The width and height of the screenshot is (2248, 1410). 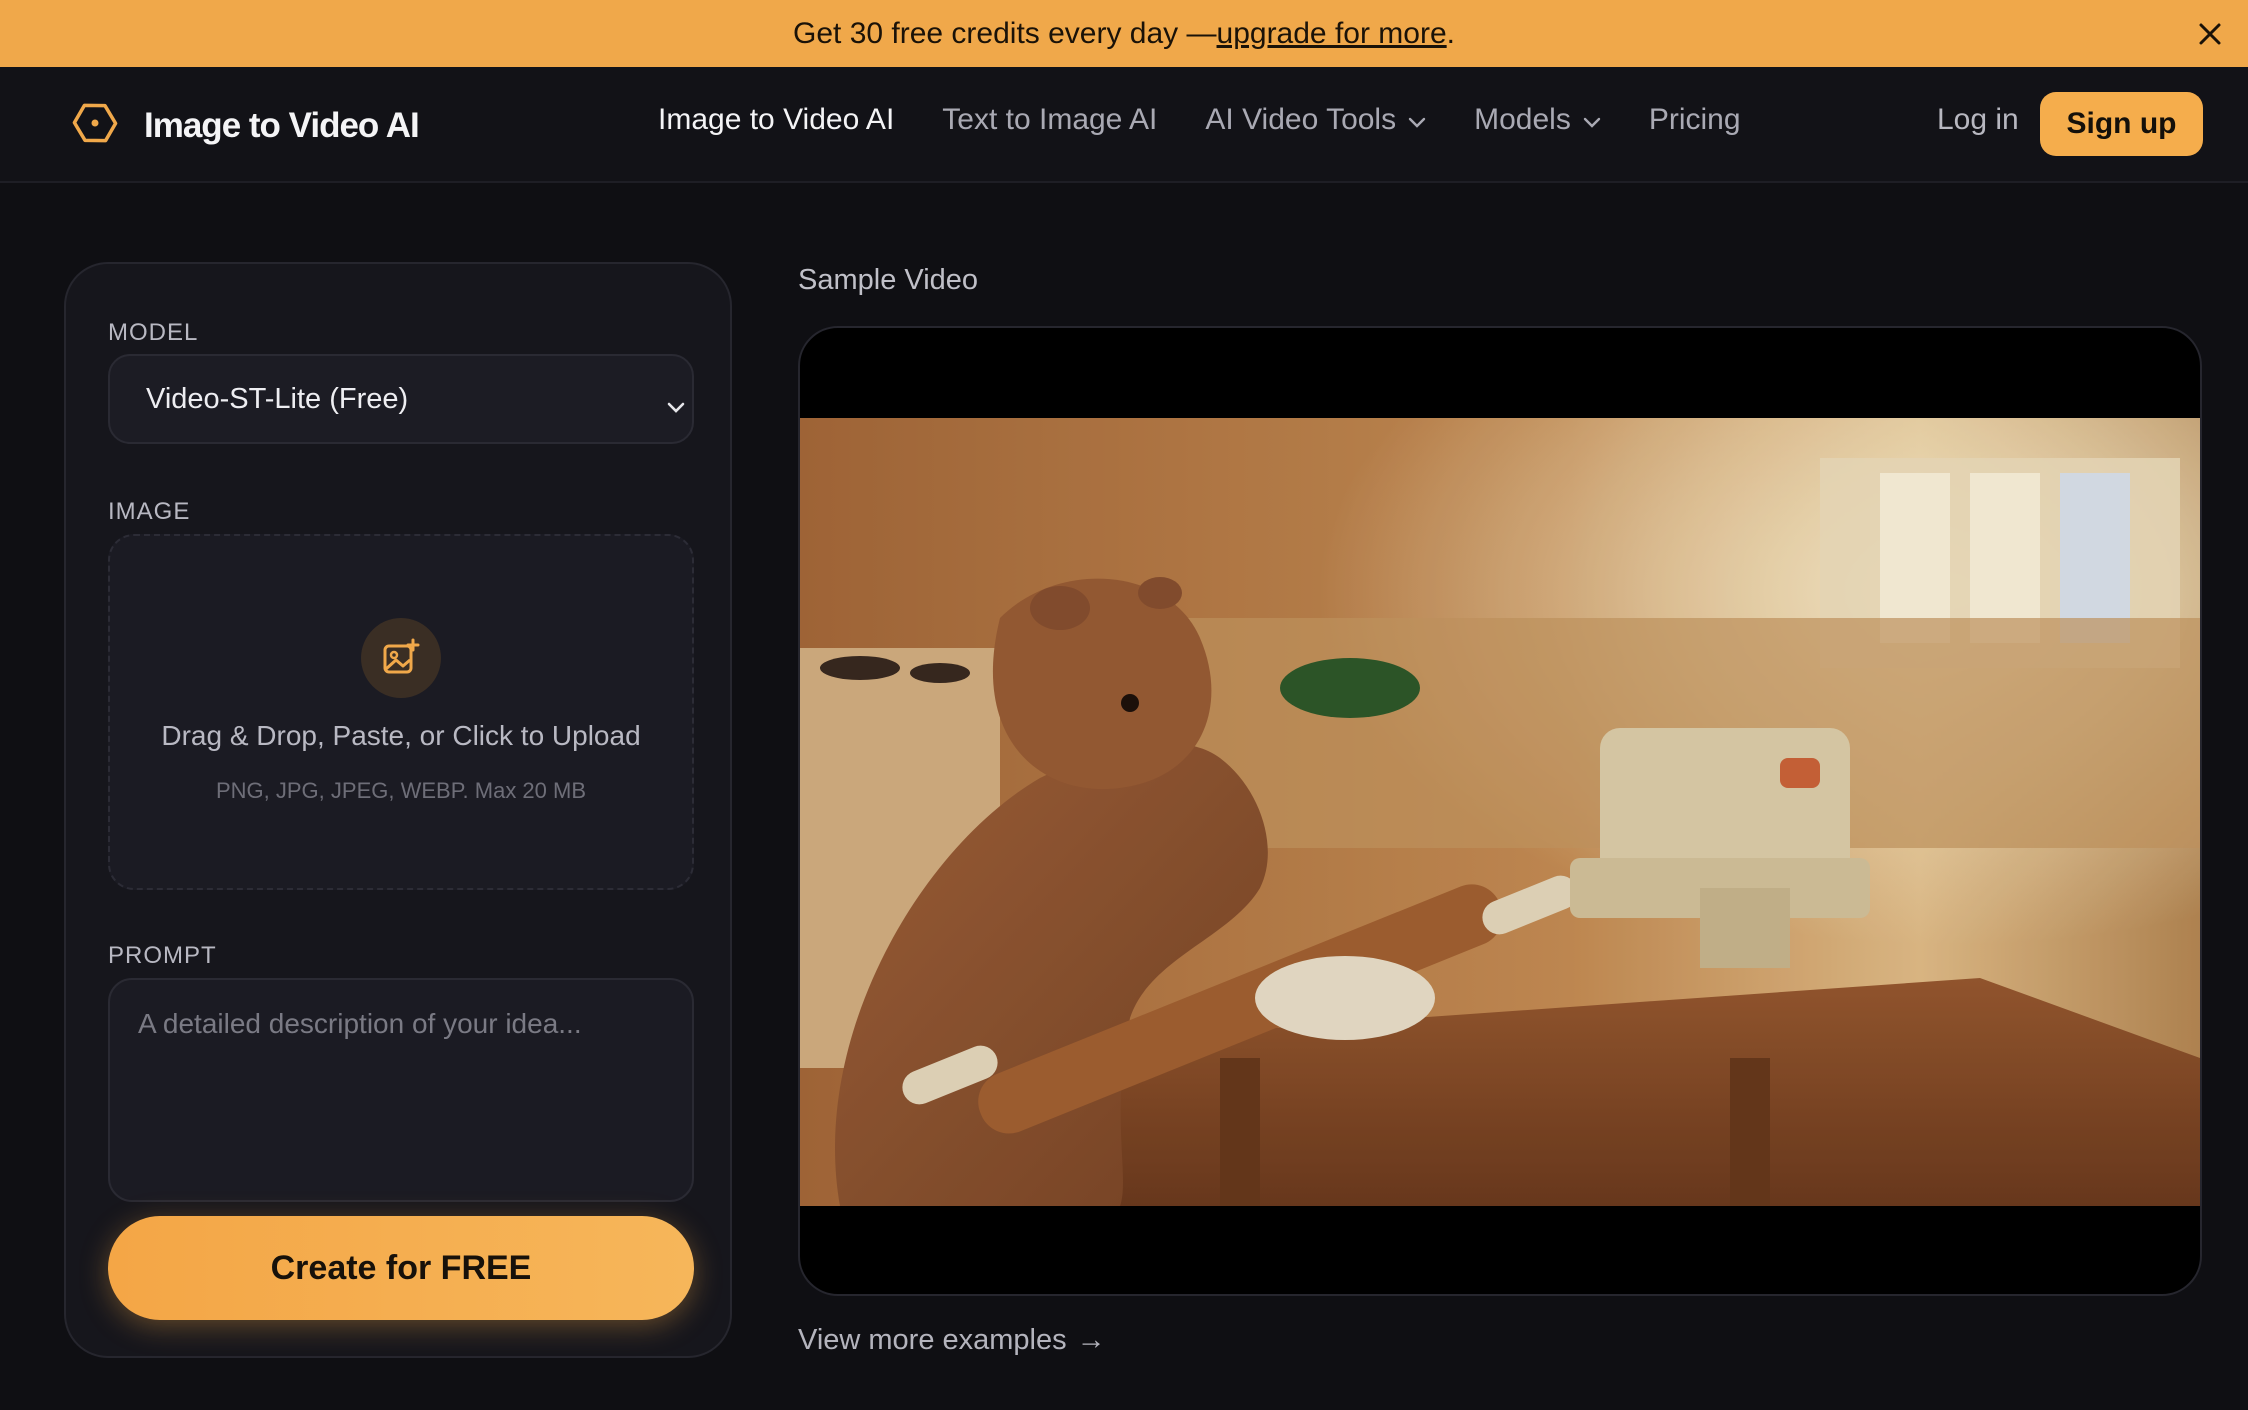 What do you see at coordinates (1695, 120) in the screenshot?
I see `nav-pricing: Pricing` at bounding box center [1695, 120].